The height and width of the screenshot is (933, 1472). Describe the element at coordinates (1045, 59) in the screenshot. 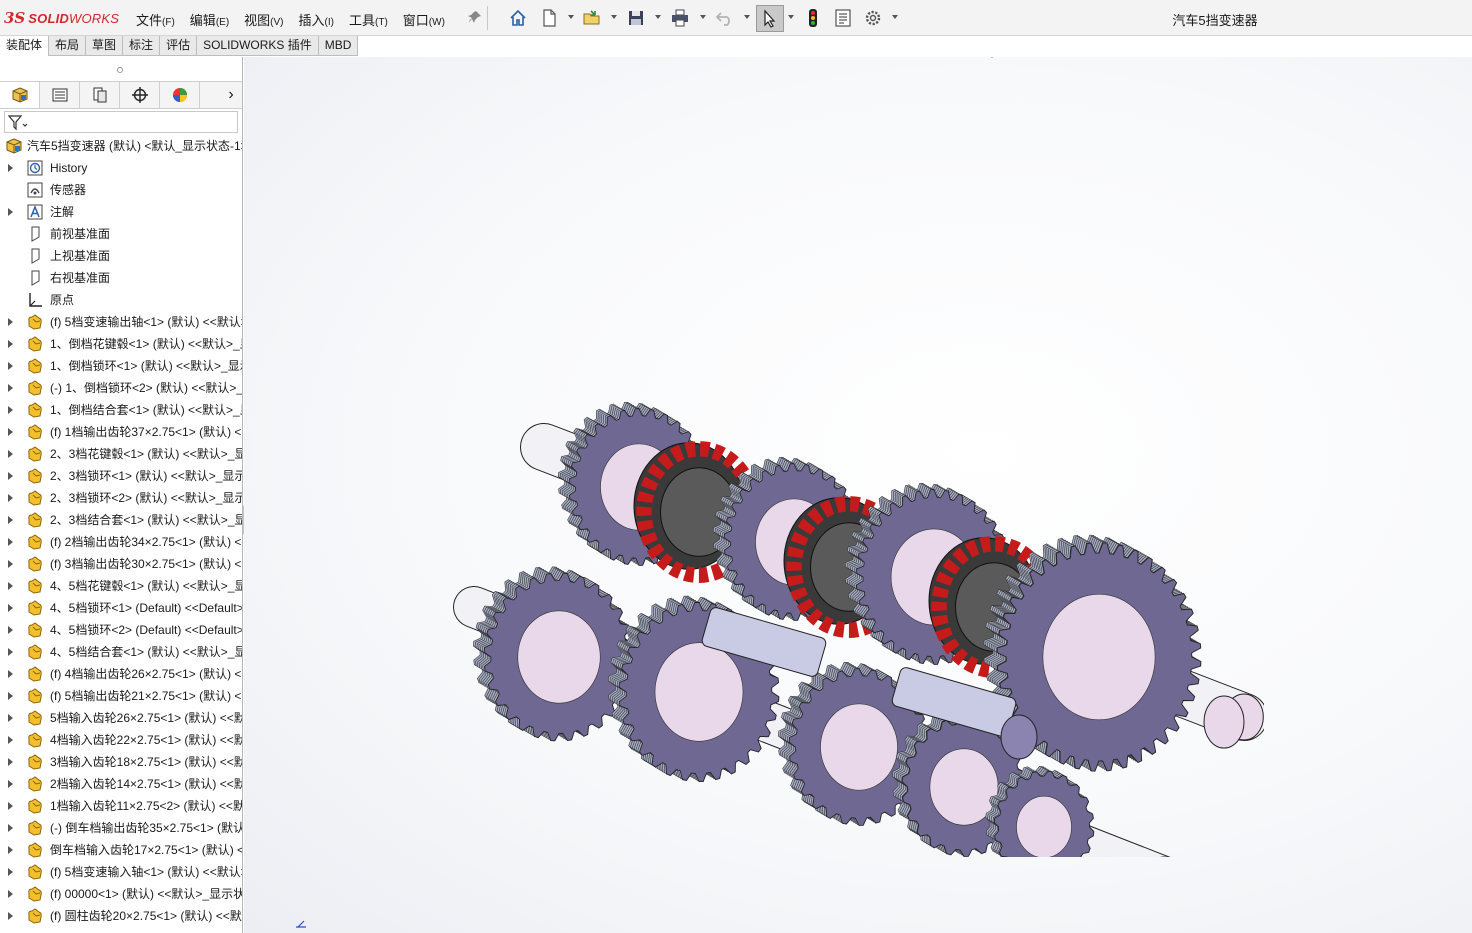

I see `view-orientation-button` at that location.